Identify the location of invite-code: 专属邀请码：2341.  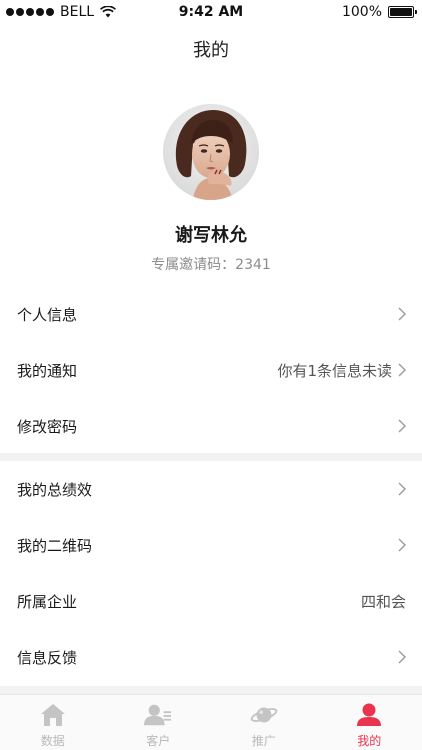
(211, 265).